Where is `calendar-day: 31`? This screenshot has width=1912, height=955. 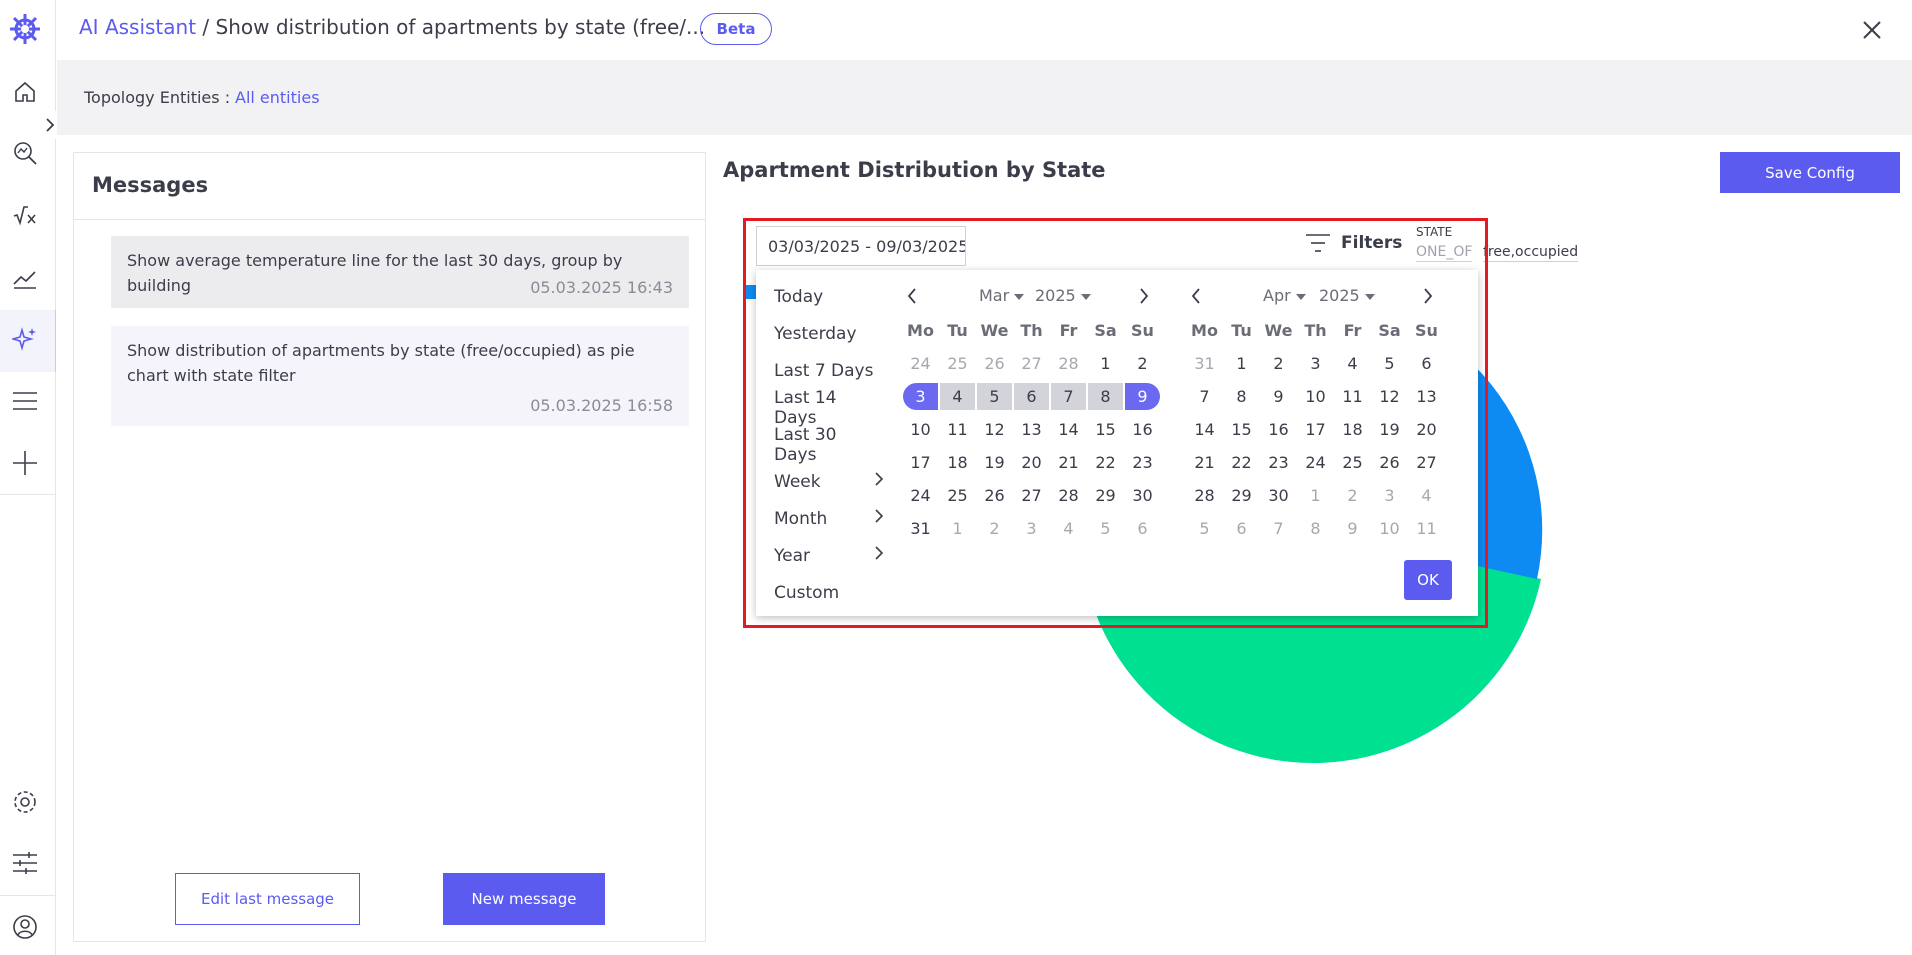 calendar-day: 31 is located at coordinates (1204, 363).